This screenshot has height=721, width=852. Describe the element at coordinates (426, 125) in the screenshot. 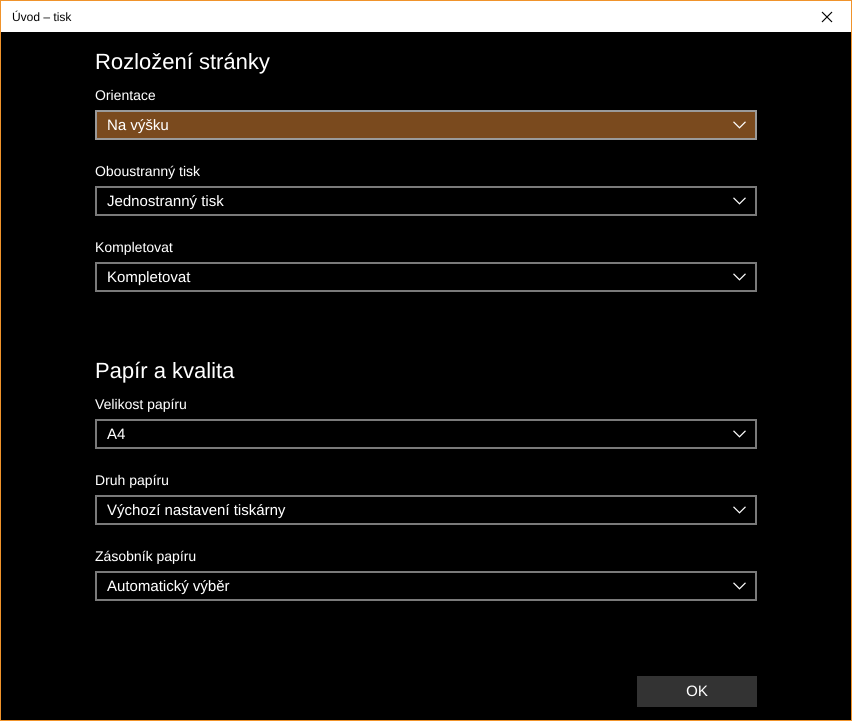

I see `dropdown: Na výšku` at that location.